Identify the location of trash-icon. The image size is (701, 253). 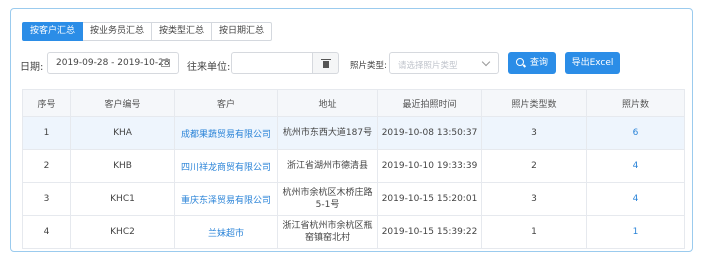
(326, 63).